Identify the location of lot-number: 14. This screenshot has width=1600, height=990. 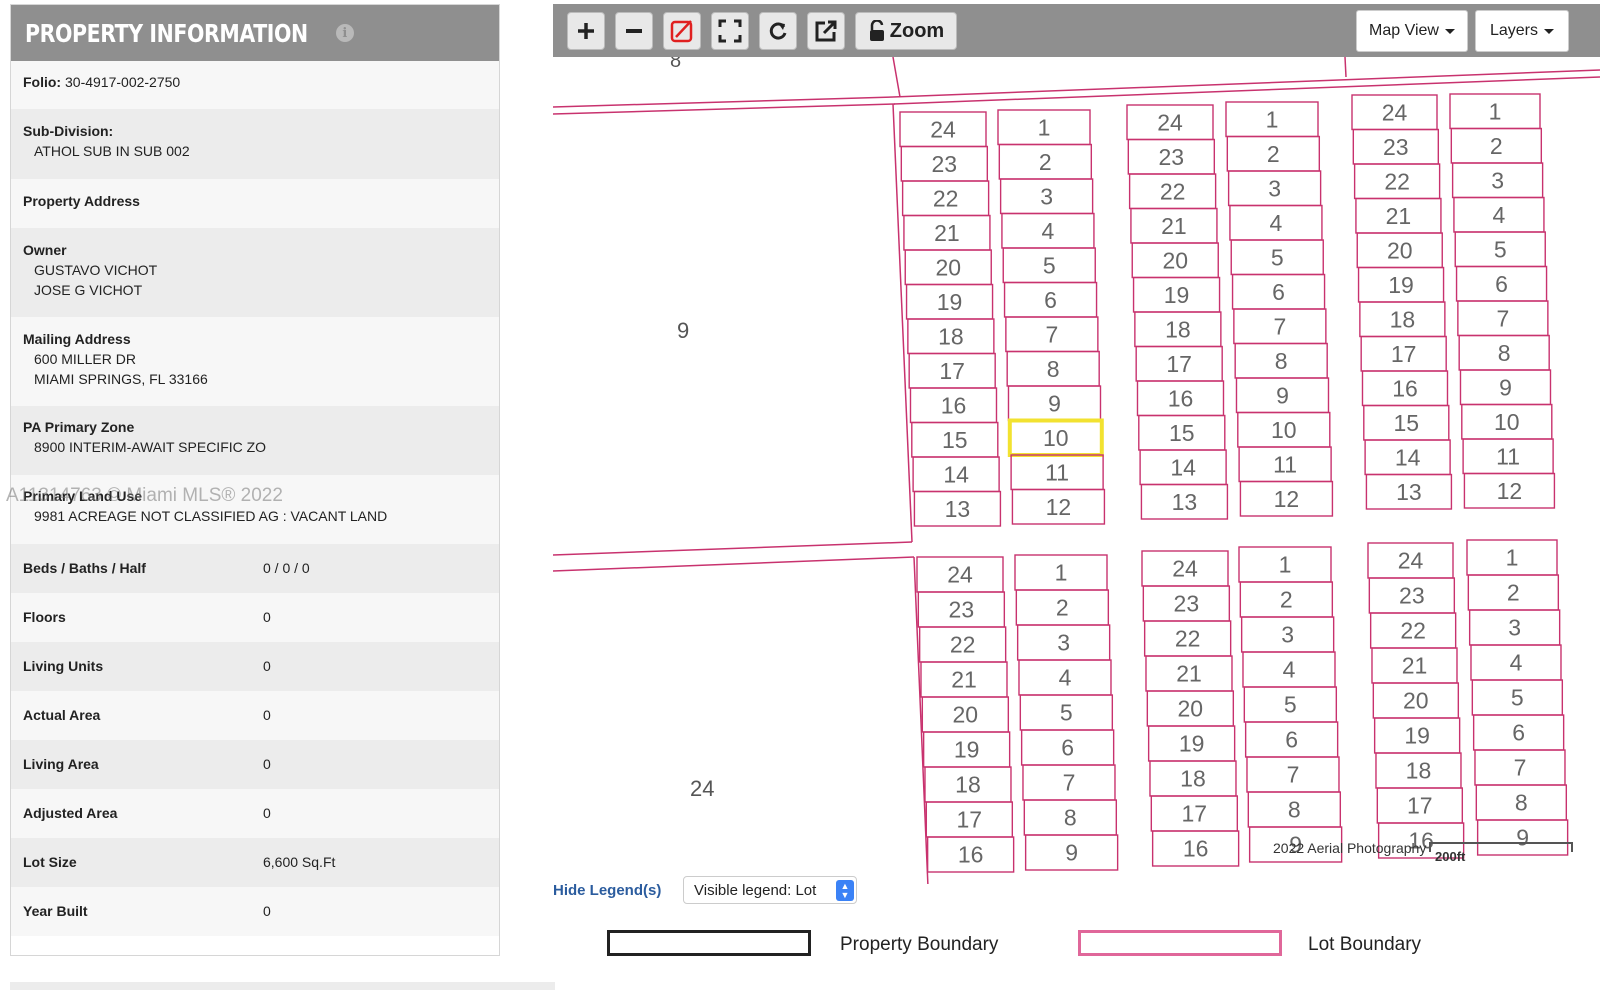
(1183, 467).